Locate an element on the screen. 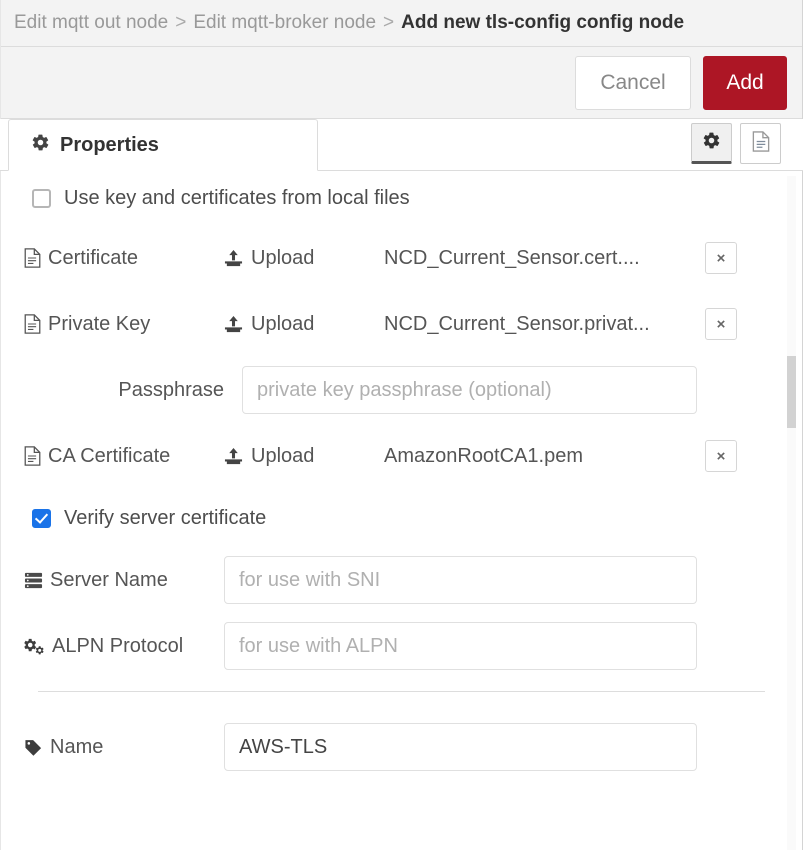  ca-certificate-filename: AmazonRootCA1.pem is located at coordinates (483, 455).